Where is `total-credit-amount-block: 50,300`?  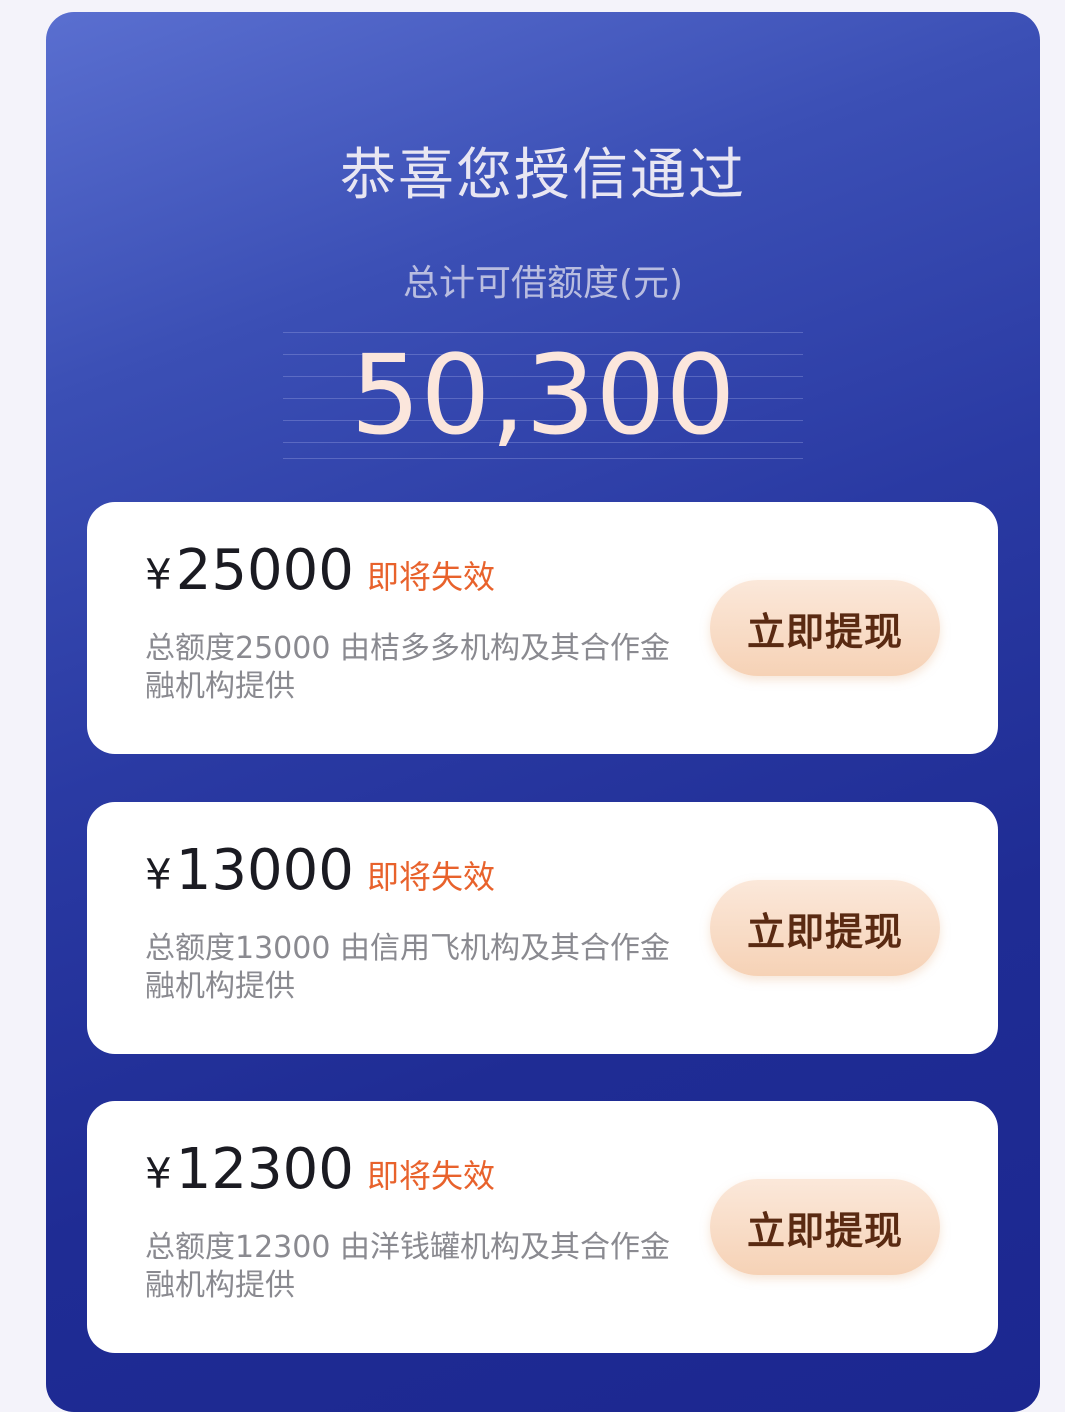 total-credit-amount-block: 50,300 is located at coordinates (543, 395).